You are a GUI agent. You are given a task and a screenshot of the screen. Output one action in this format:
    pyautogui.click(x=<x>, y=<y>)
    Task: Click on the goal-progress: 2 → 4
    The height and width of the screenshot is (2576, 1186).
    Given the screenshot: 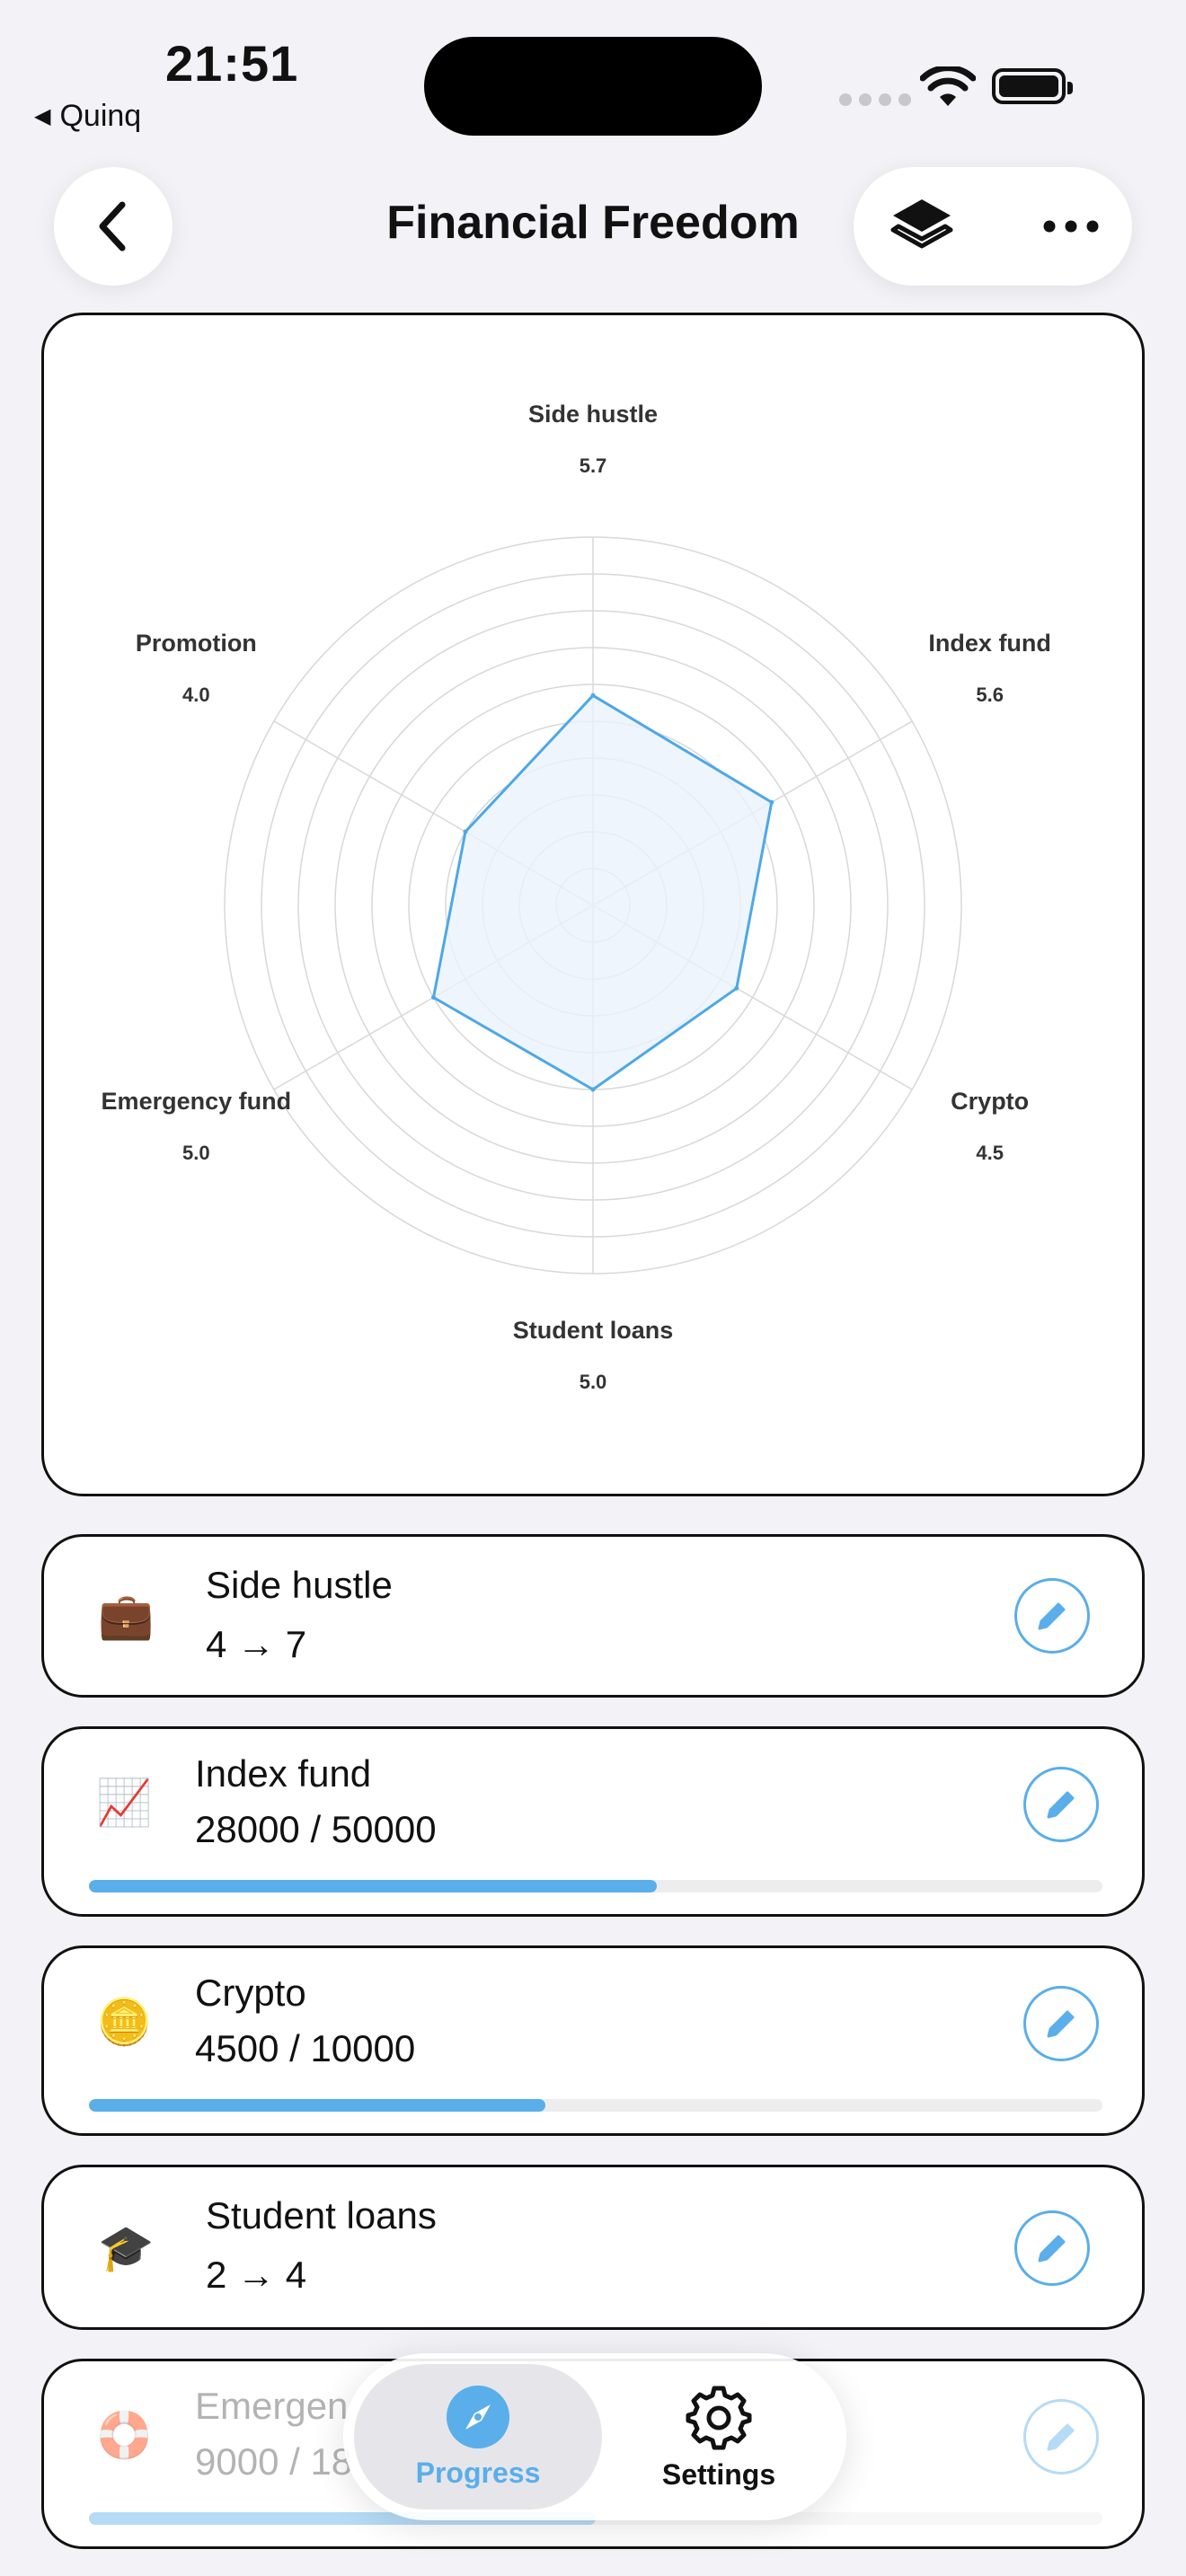 What is the action you would take?
    pyautogui.click(x=256, y=2275)
    